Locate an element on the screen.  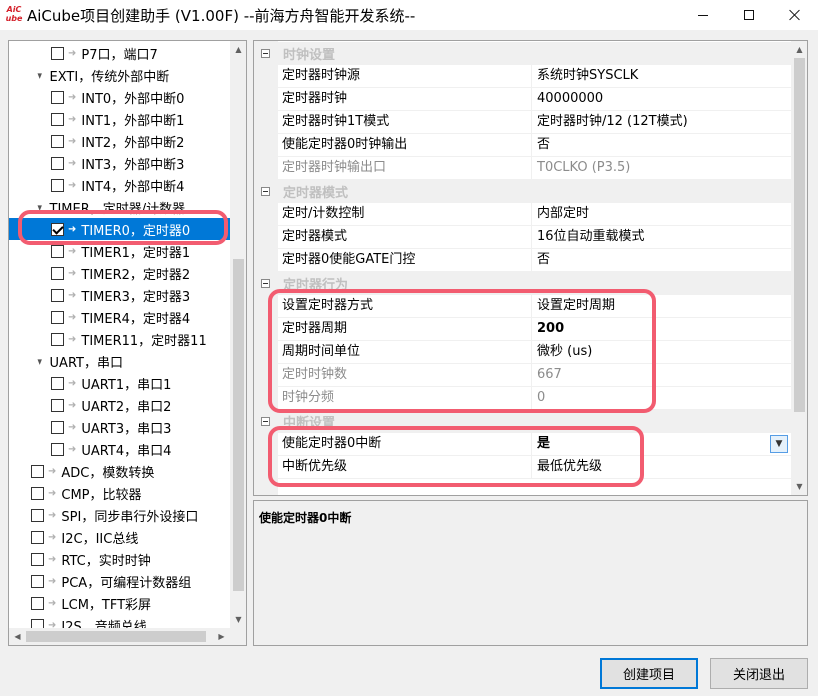
tree-item: ➜INT3，外部中断3 is located at coordinates (119, 163).